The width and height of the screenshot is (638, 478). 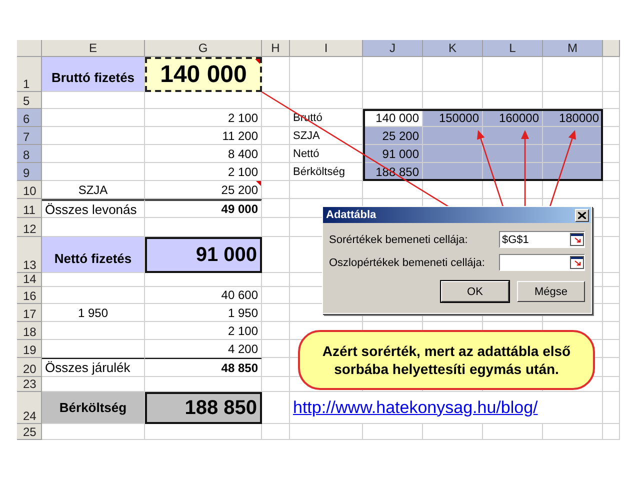 I want to click on row-header: 8, so click(x=29, y=154).